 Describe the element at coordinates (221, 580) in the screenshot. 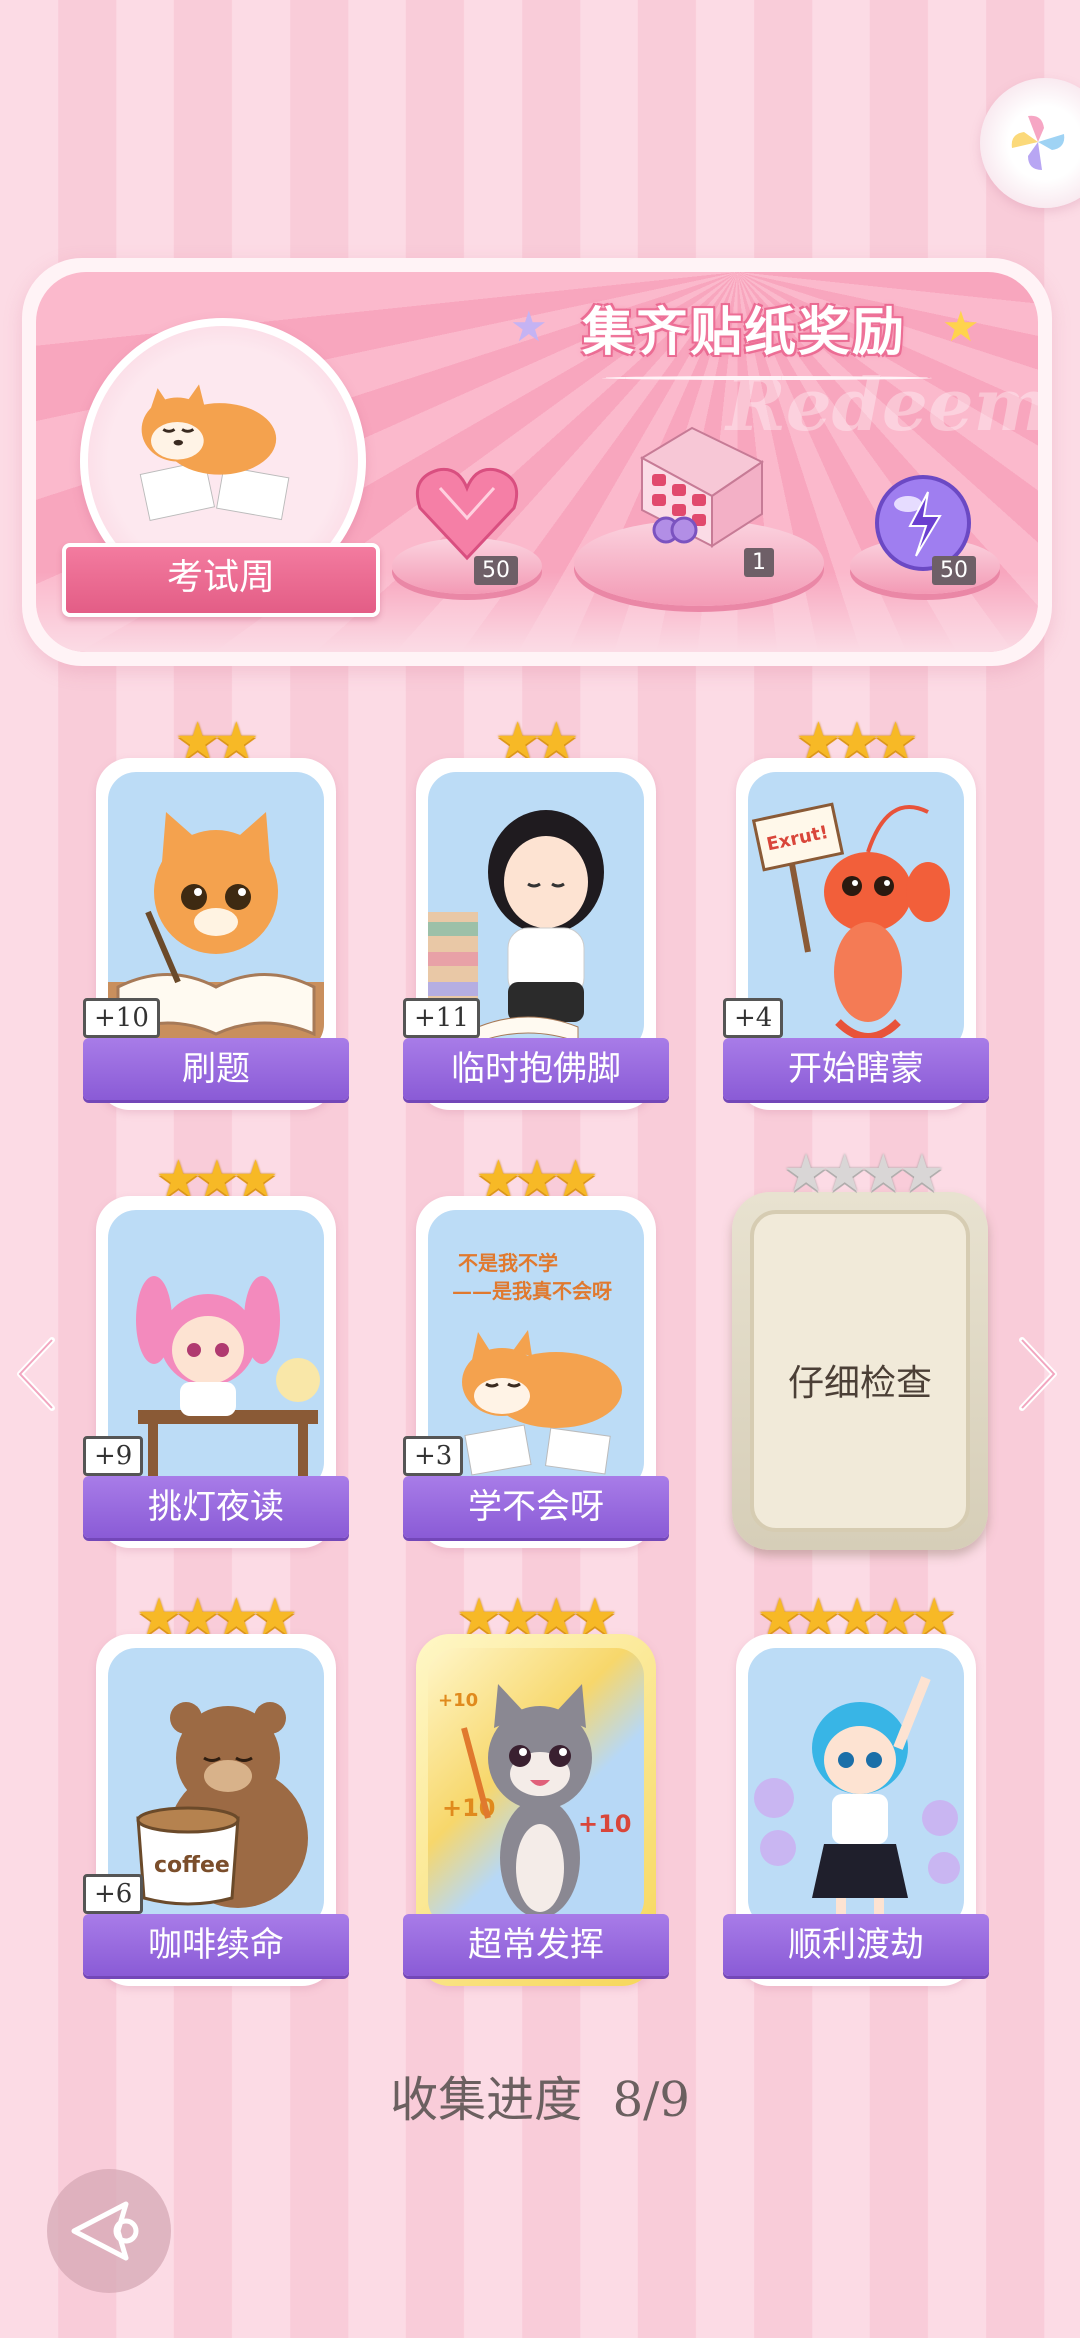

I see `exam-week-ribbon: 考试周` at that location.